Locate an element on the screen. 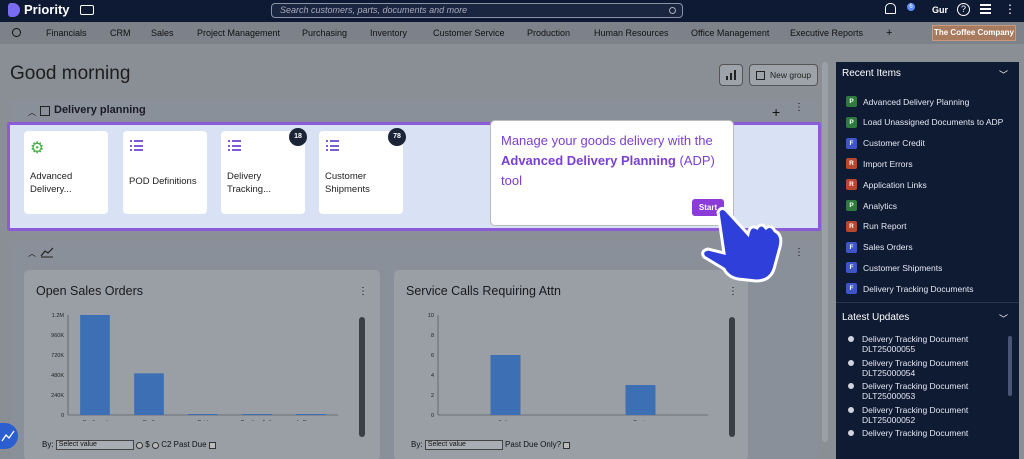  update-item: Delivery Tracking Document DLT25000055 is located at coordinates (908, 344).